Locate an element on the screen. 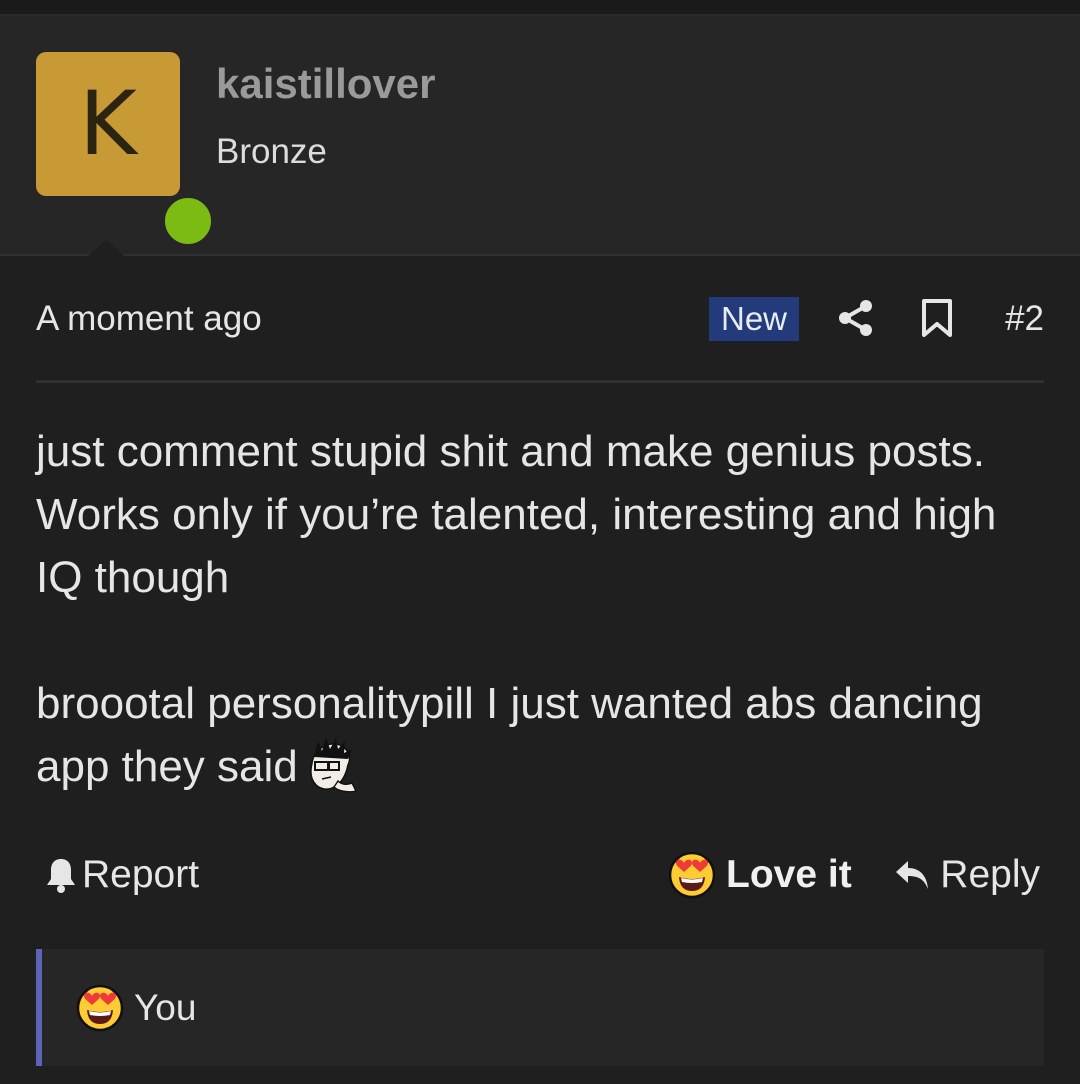 The image size is (1080, 1084). reactions-bar: You is located at coordinates (540, 1007).